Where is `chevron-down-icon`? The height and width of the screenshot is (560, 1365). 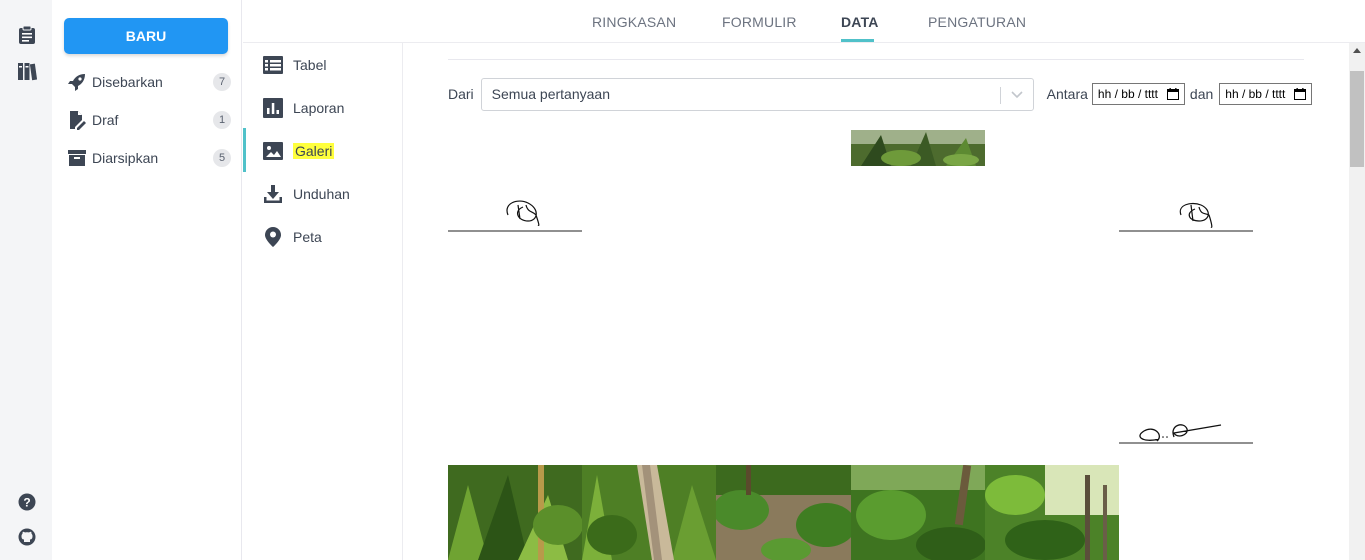 chevron-down-icon is located at coordinates (1017, 94).